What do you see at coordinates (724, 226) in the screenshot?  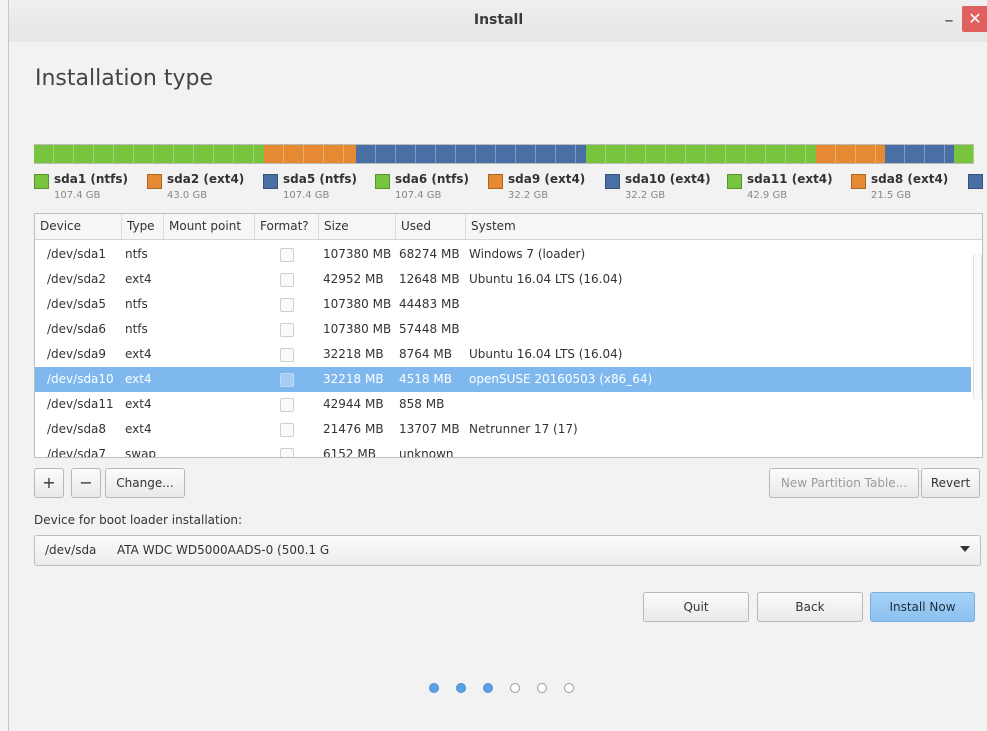 I see `column-header-system: System` at bounding box center [724, 226].